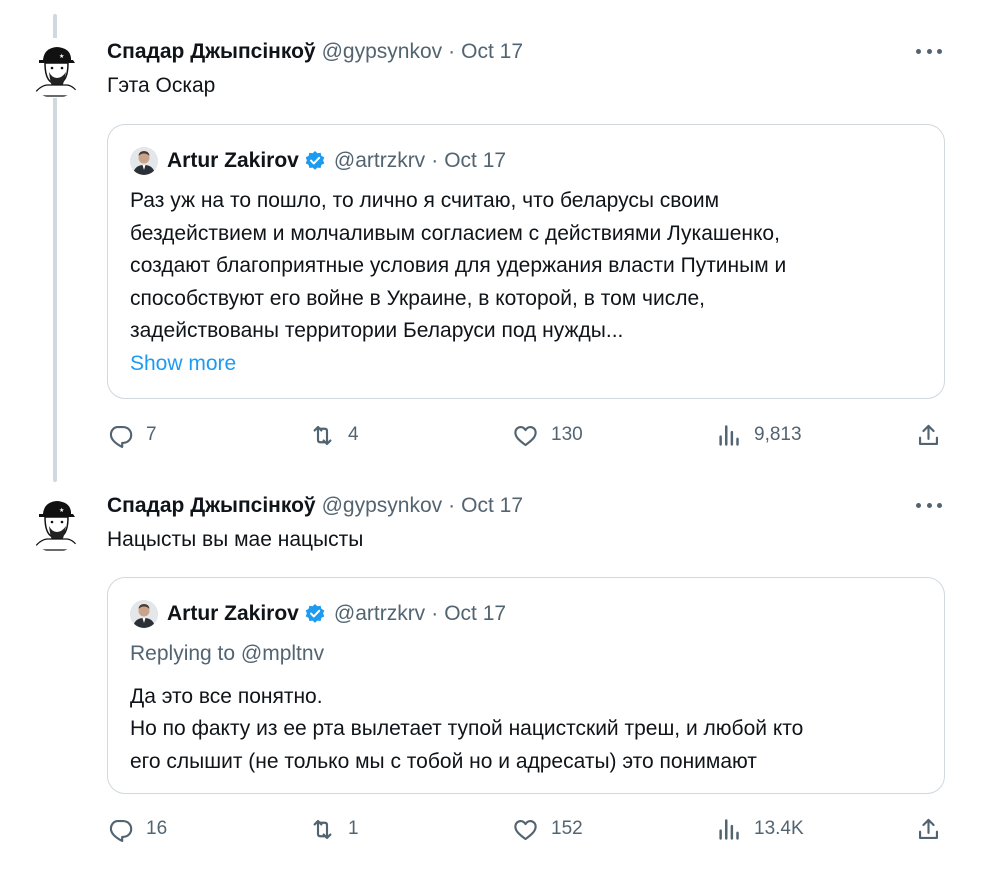  What do you see at coordinates (567, 434) in the screenshot?
I see `like-count: 130` at bounding box center [567, 434].